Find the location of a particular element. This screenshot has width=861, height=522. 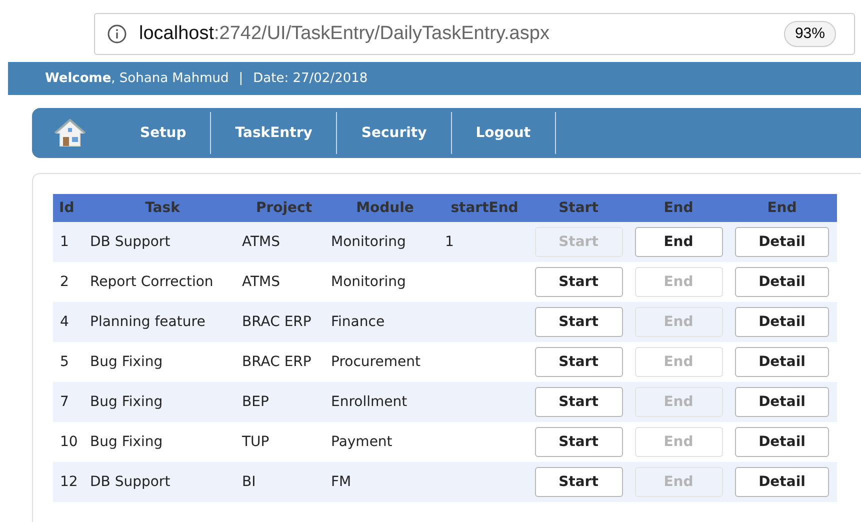

table-cell: Enrollment is located at coordinates (369, 402).